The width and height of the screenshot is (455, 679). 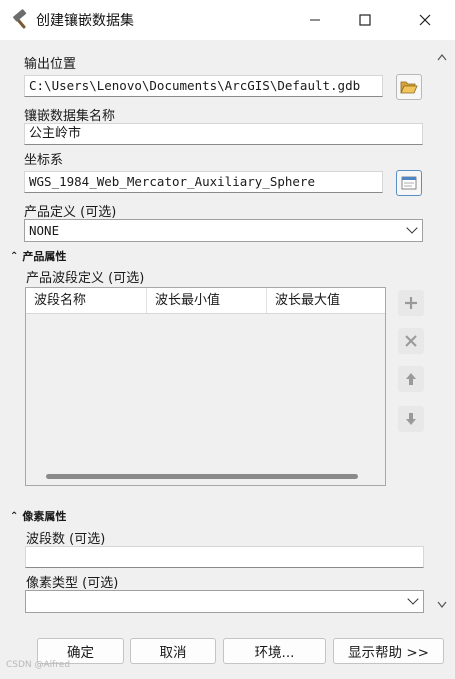 I want to click on chevron-up-icon, so click(x=442, y=57).